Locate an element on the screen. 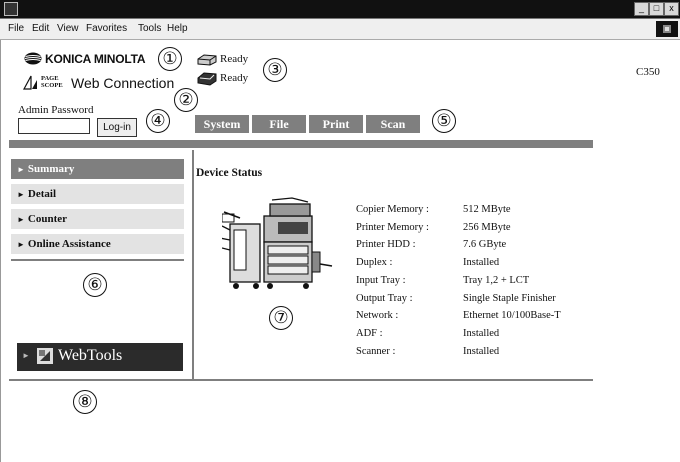 This screenshot has width=680, height=462. sidebar-item-summary: ► Summary is located at coordinates (97, 169).